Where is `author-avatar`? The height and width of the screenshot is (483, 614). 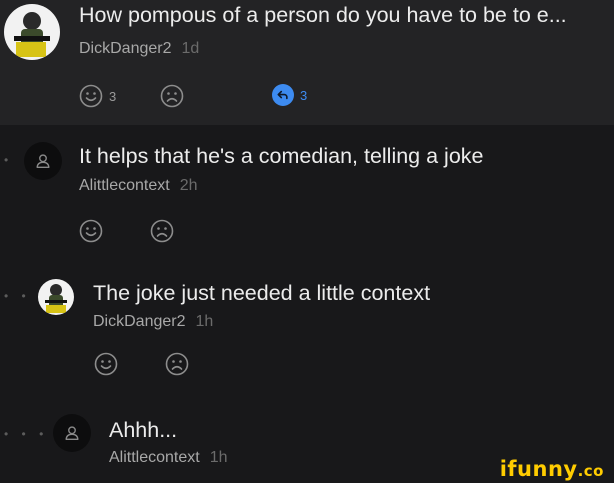 author-avatar is located at coordinates (32, 32).